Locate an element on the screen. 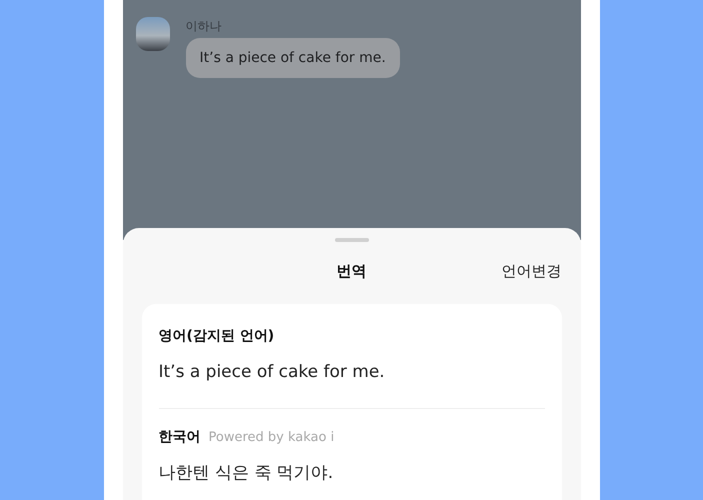  source-text: It’s a piece of cake for me. is located at coordinates (271, 372).